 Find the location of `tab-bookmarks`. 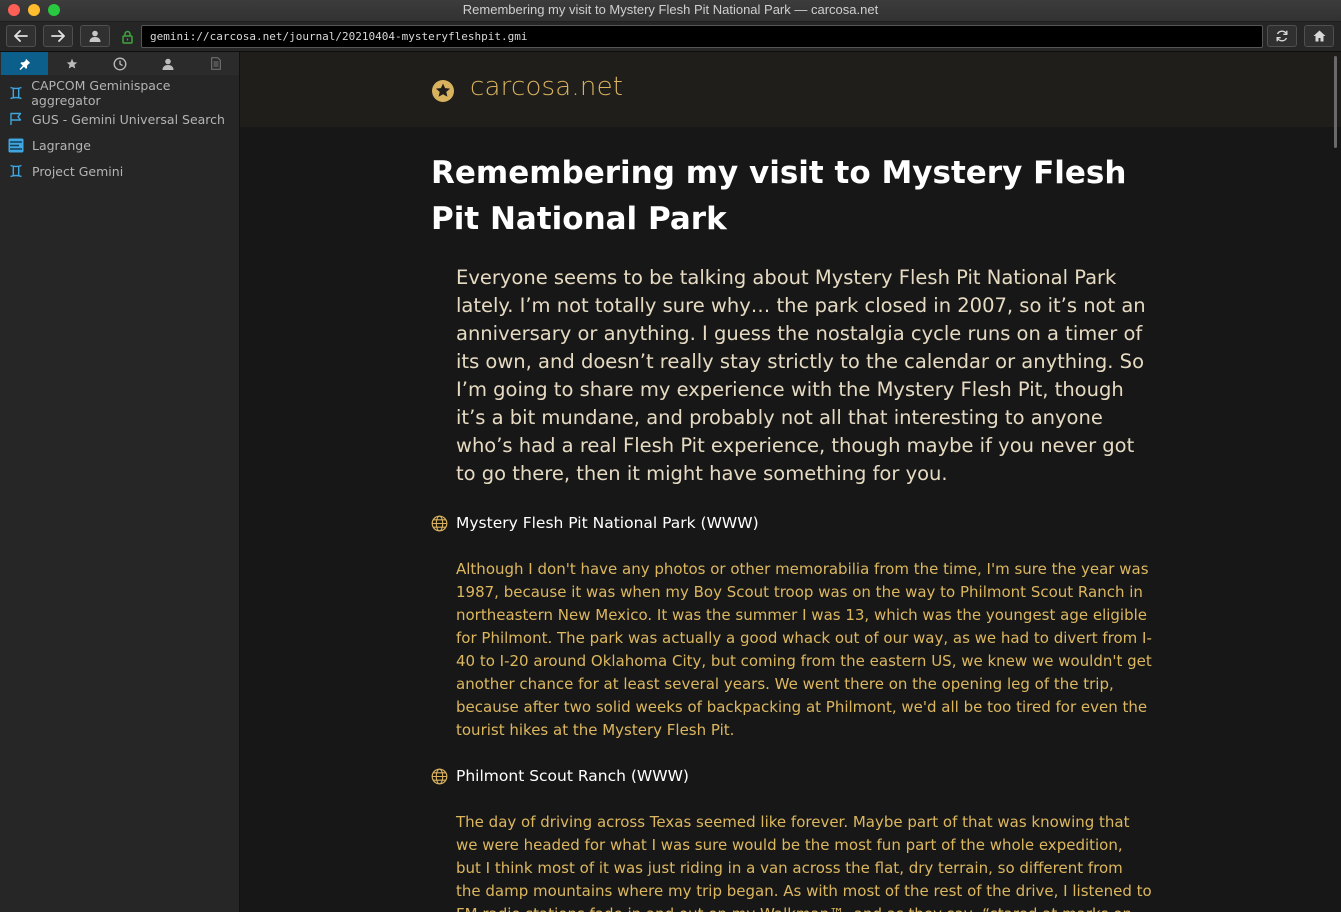

tab-bookmarks is located at coordinates (24, 63).